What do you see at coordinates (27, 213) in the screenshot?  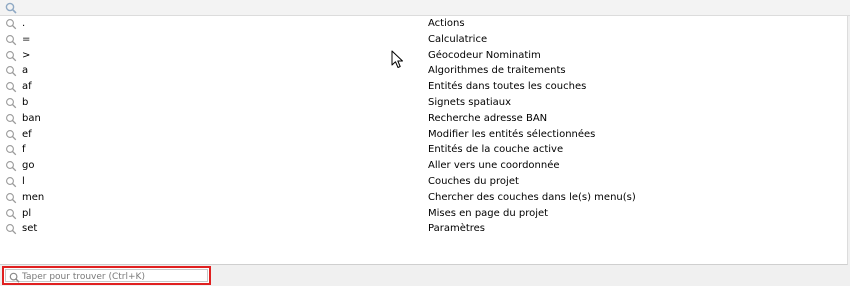 I see `filter-prefix: pl` at bounding box center [27, 213].